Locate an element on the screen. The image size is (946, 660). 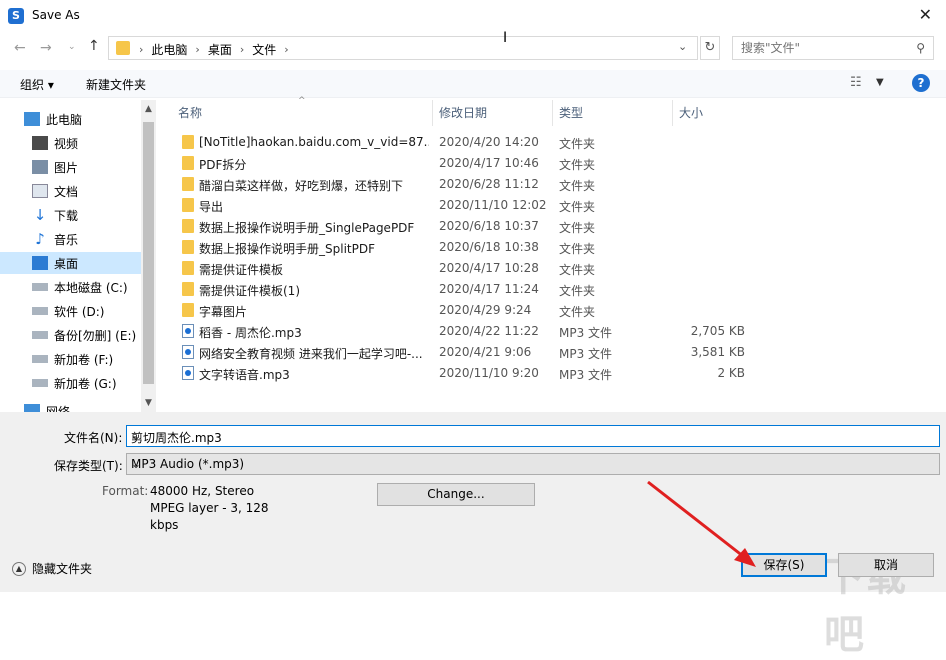
mouse-cursor-icon: I is located at coordinates (505, 38).